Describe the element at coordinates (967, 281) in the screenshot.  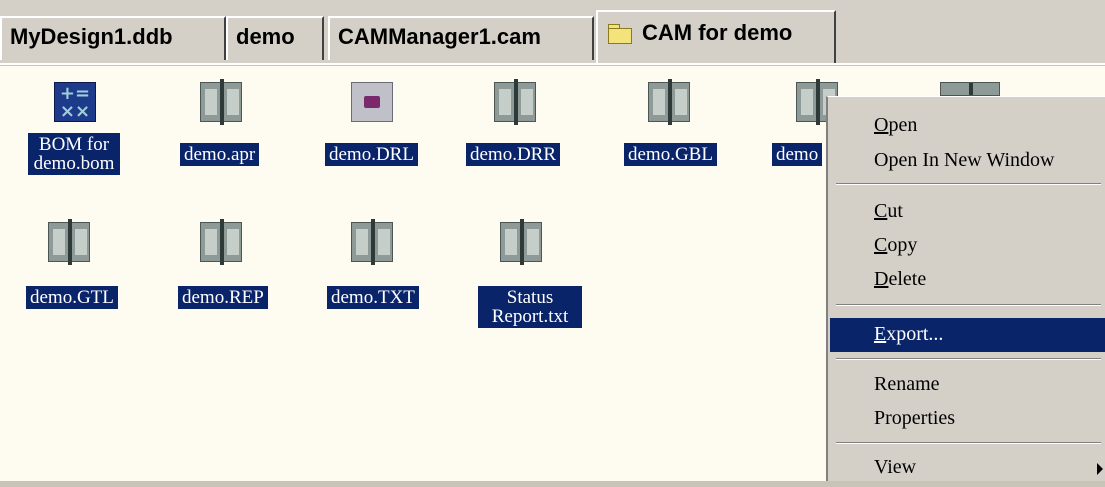
I see `menu-item-delete: Delete` at that location.